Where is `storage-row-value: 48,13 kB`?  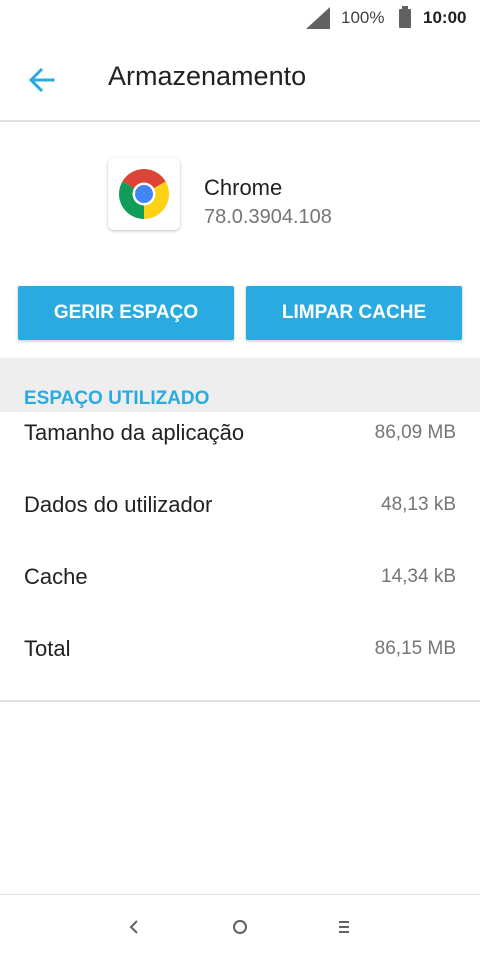 storage-row-value: 48,13 kB is located at coordinates (418, 504).